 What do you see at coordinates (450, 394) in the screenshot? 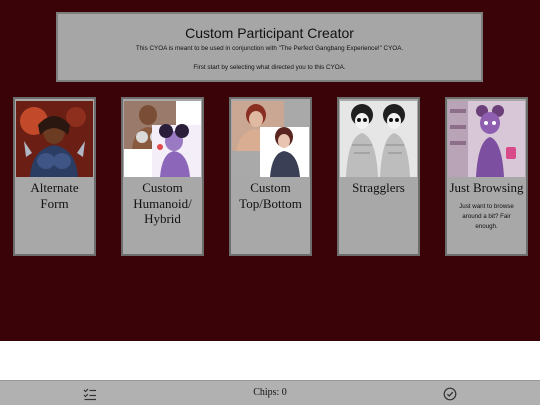
I see `check-circle-icon` at bounding box center [450, 394].